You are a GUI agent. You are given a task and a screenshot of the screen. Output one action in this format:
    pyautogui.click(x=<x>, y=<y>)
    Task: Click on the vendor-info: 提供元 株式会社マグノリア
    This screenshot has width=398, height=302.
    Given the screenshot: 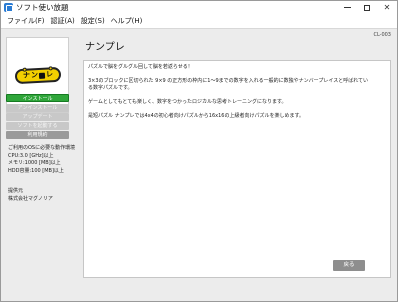 What is the action you would take?
    pyautogui.click(x=30, y=195)
    